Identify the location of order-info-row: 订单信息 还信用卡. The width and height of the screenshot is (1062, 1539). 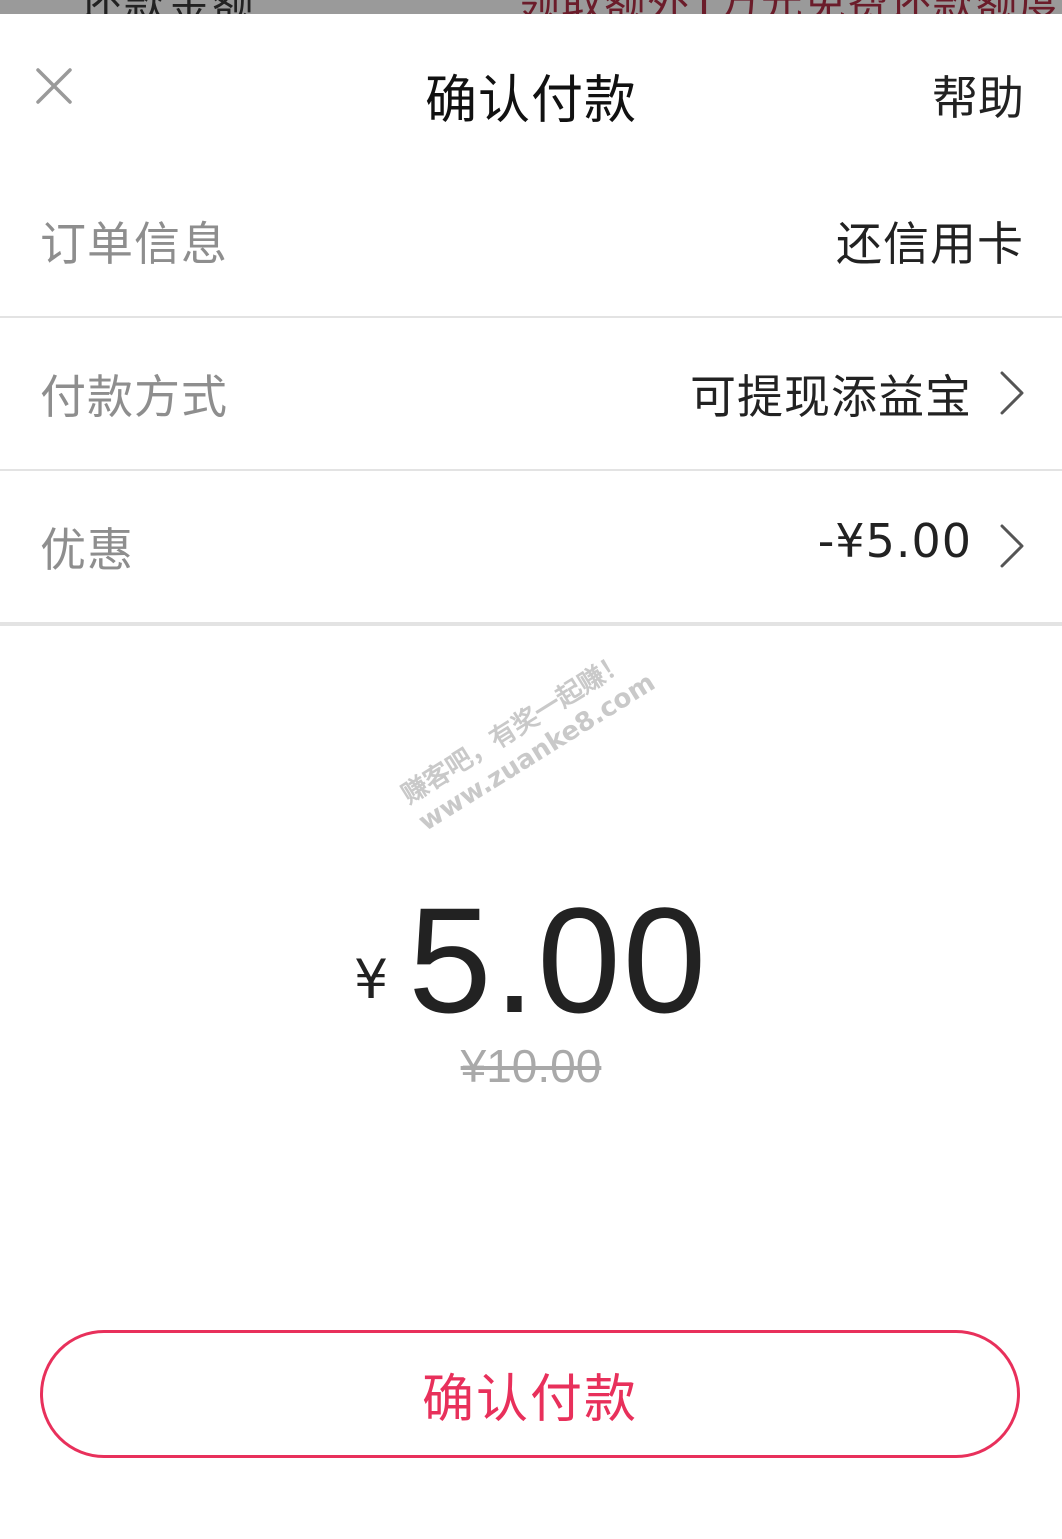
(531, 241).